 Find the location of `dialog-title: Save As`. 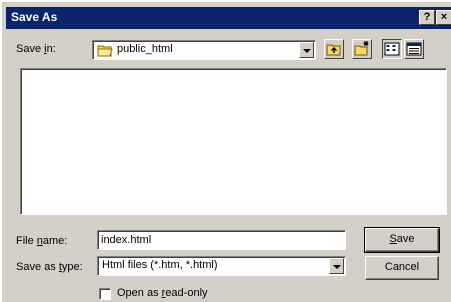

dialog-title: Save As is located at coordinates (34, 17).